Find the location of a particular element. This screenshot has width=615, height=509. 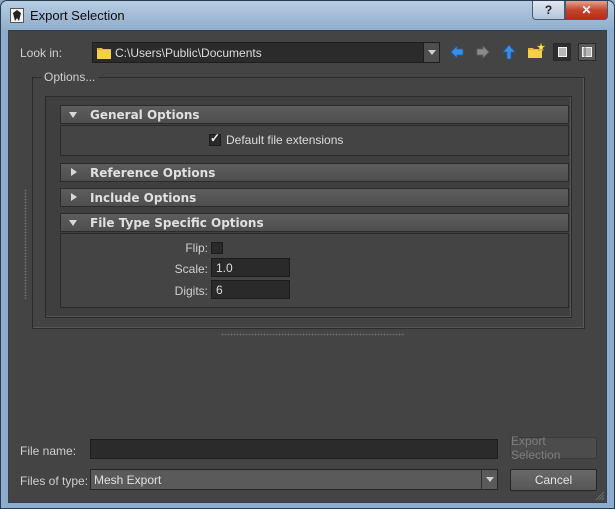

file-name-input is located at coordinates (294, 449).